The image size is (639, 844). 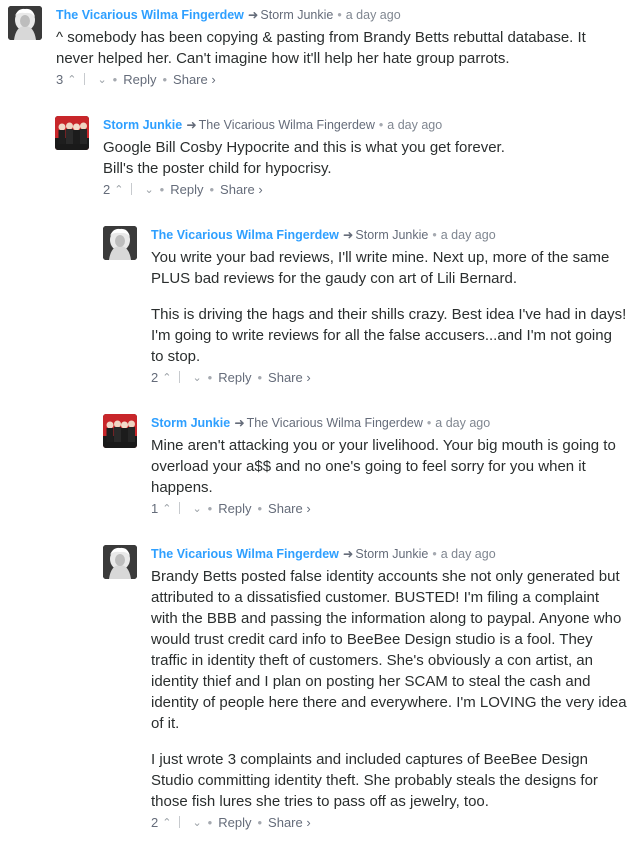 I want to click on upvote-count: 1, so click(x=155, y=508).